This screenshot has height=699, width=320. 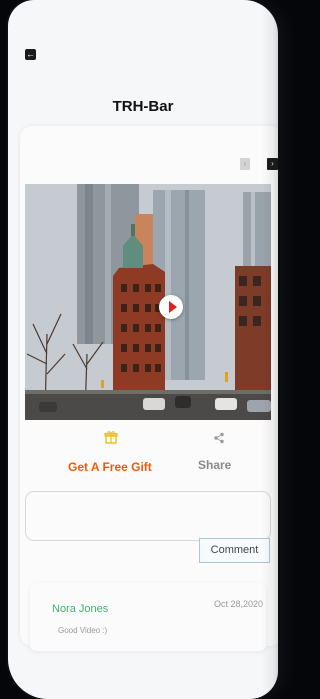 I want to click on comment-text: Good Video :), so click(x=83, y=630).